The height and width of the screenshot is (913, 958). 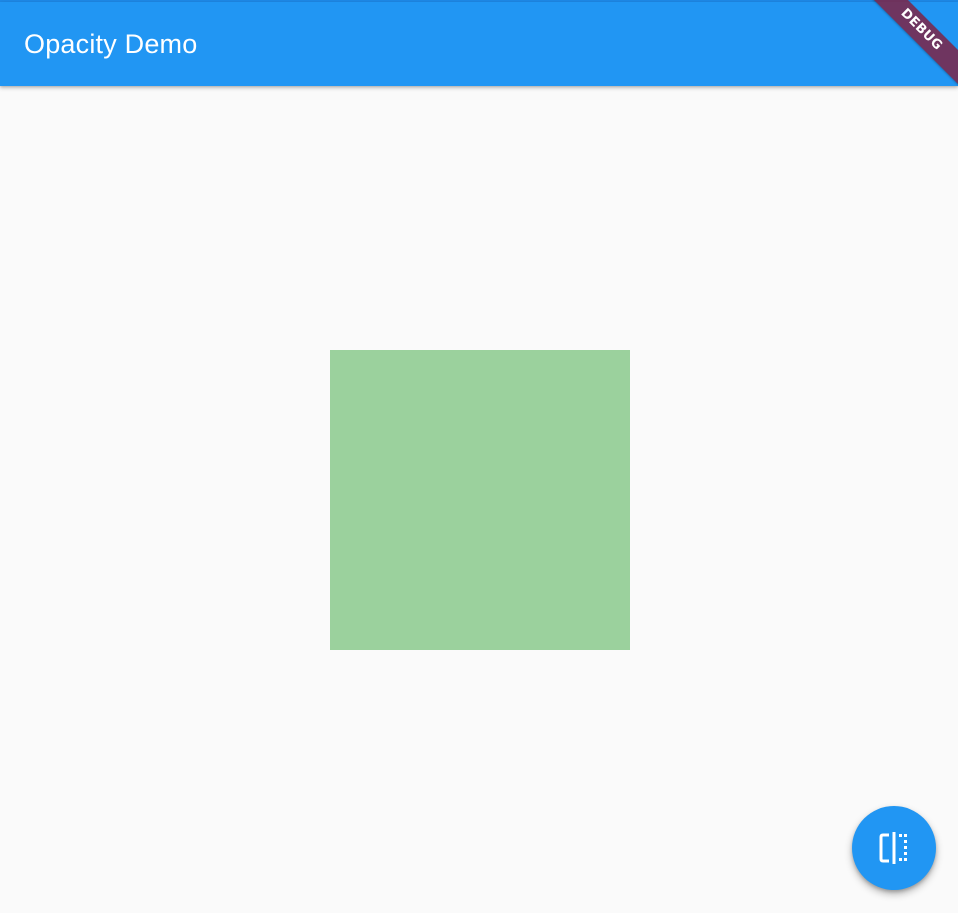 I want to click on opacity-box, so click(x=480, y=500).